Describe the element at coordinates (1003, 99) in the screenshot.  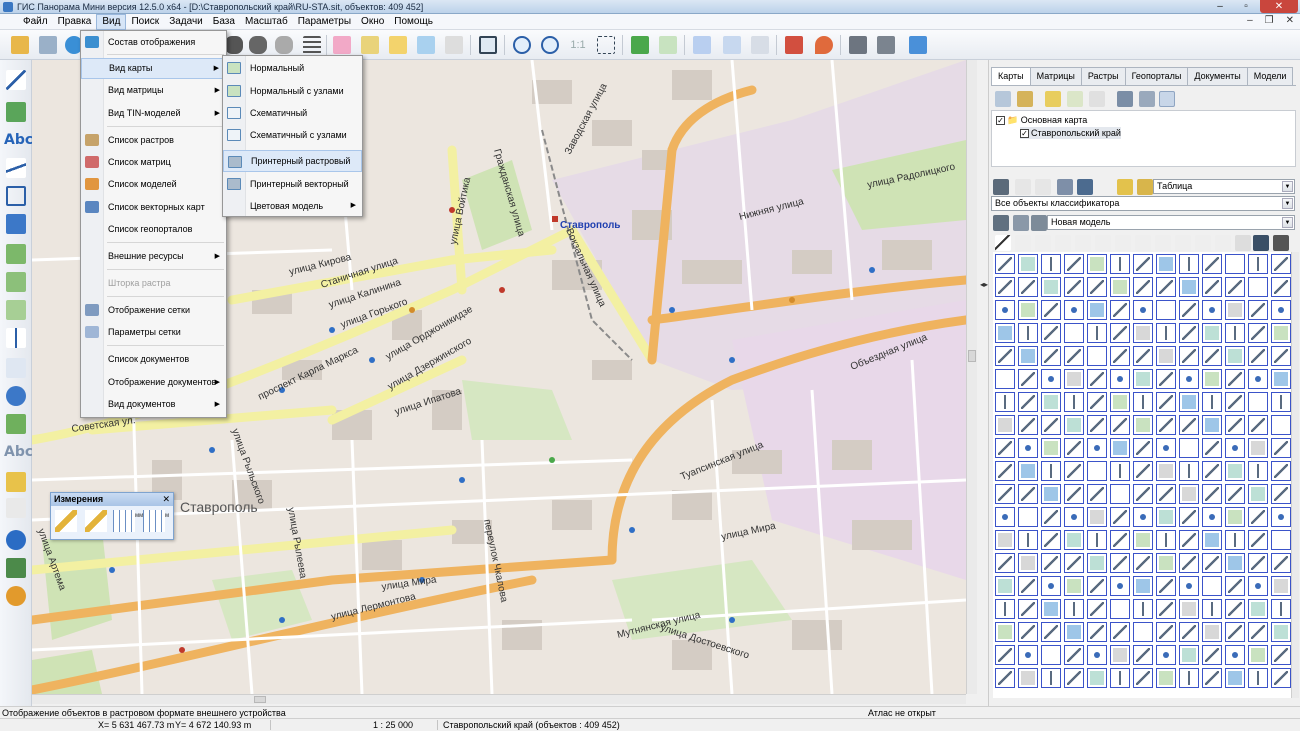
I see `refresh-icon` at that location.